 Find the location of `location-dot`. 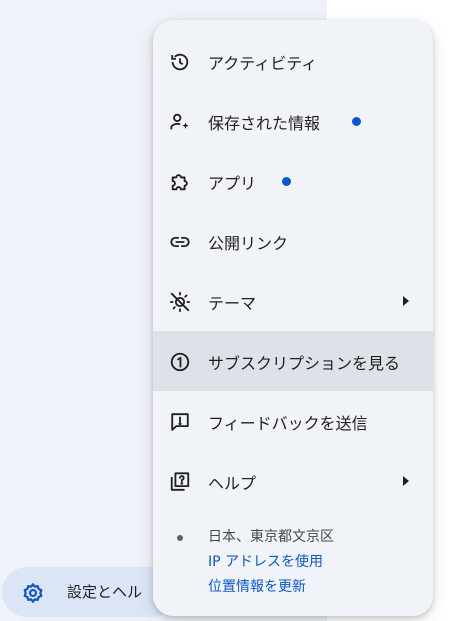

location-dot is located at coordinates (180, 538).